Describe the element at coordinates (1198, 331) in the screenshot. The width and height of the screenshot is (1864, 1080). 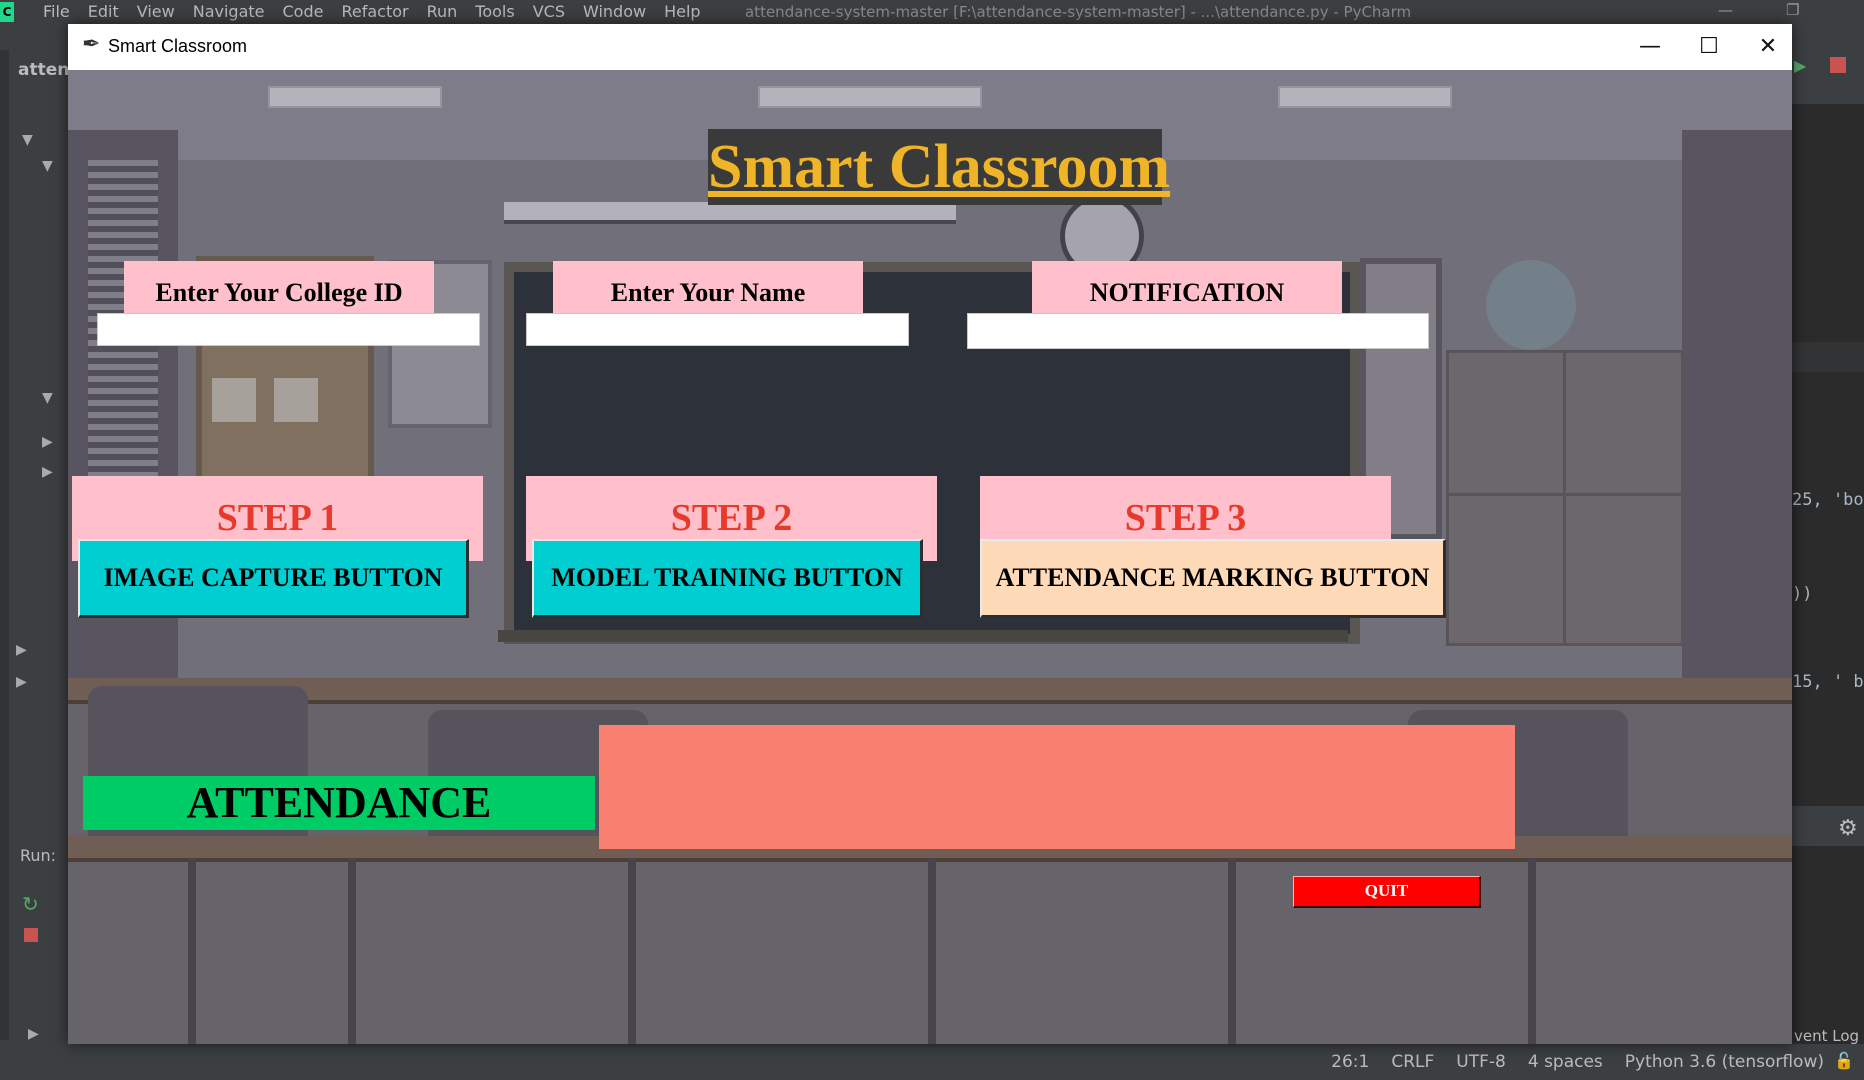
I see `notification-field` at that location.